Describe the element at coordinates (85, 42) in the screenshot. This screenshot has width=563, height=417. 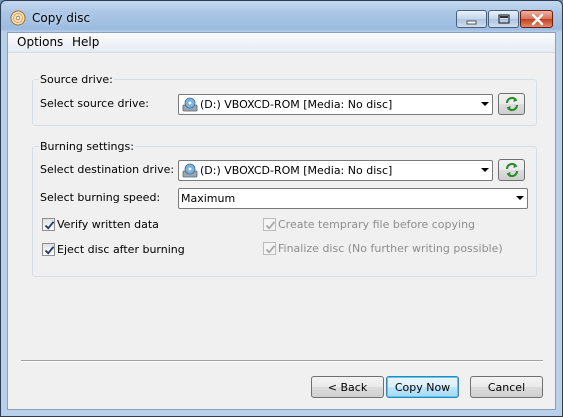
I see `menu-help: Help` at that location.